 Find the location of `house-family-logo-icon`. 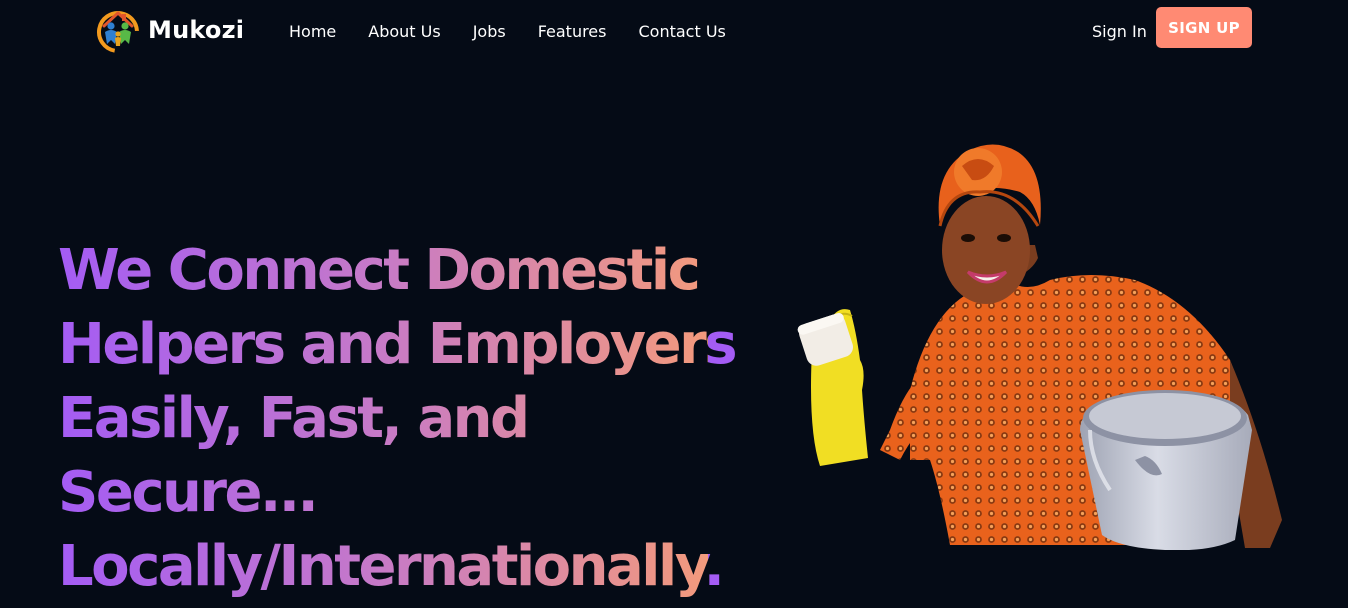

house-family-logo-icon is located at coordinates (118, 32).